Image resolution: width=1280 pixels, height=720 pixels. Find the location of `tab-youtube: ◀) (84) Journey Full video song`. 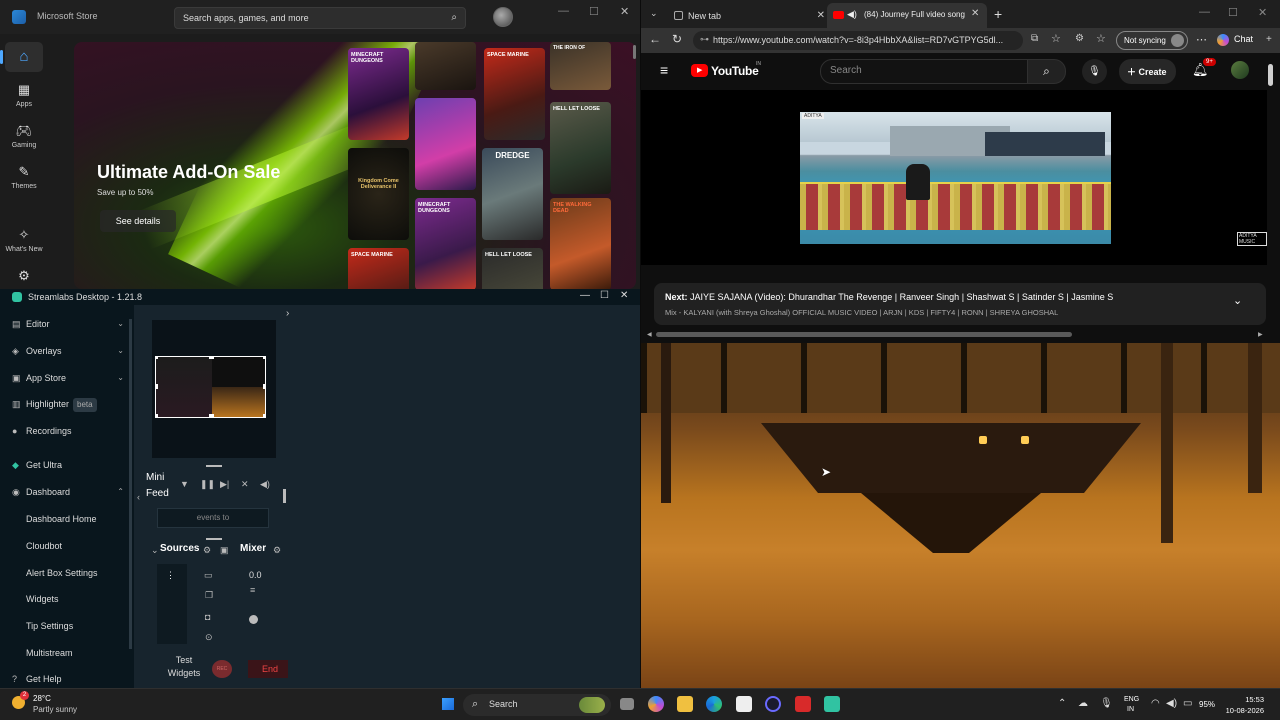

tab-youtube: ◀) (84) Journey Full video song is located at coordinates (907, 15).